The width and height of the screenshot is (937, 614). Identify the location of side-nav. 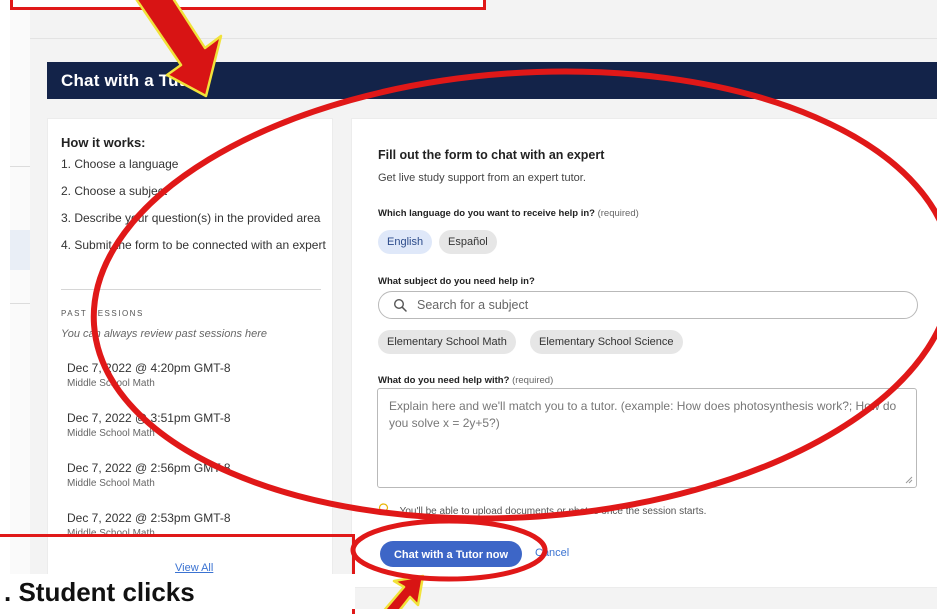
(20, 304).